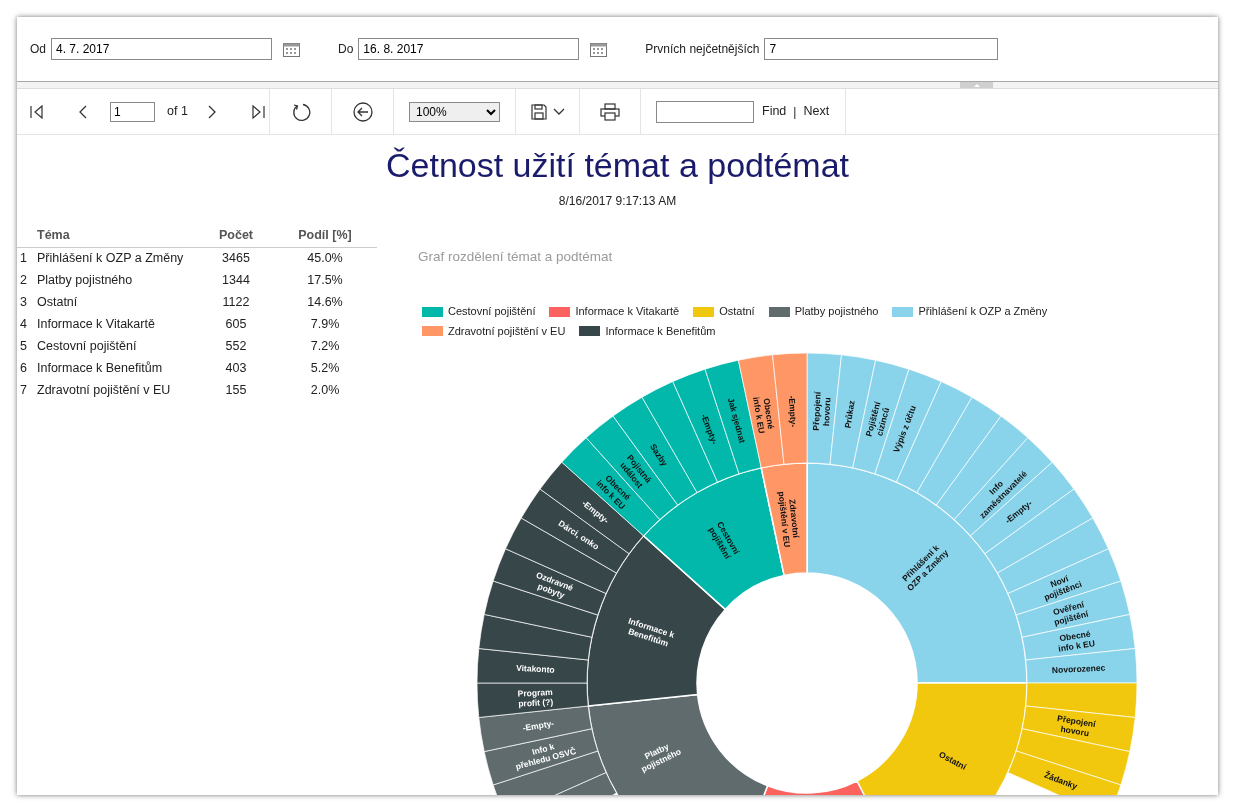 This screenshot has height=812, width=1235. I want to click on row-number: 4, so click(23, 323).